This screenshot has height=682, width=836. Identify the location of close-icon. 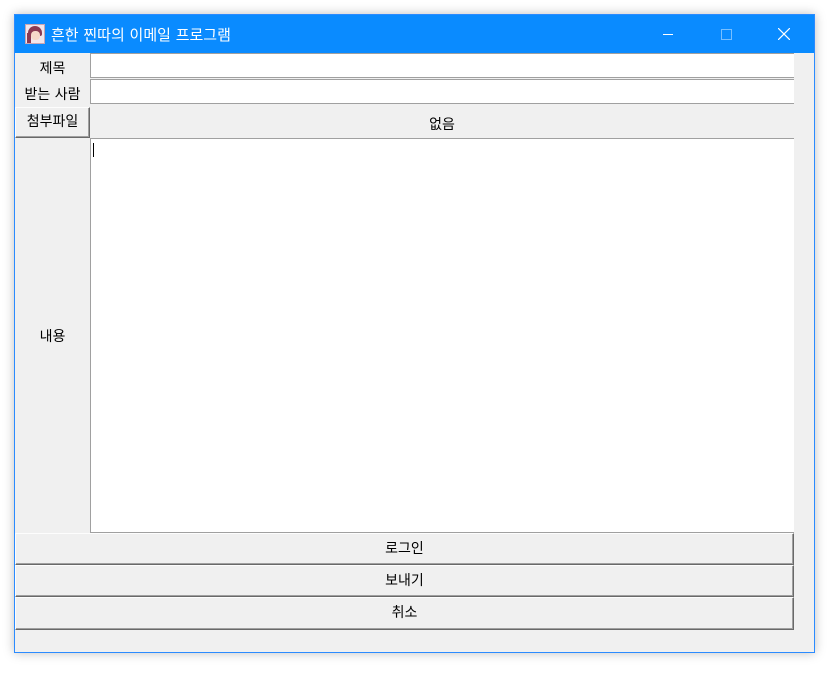
(784, 34).